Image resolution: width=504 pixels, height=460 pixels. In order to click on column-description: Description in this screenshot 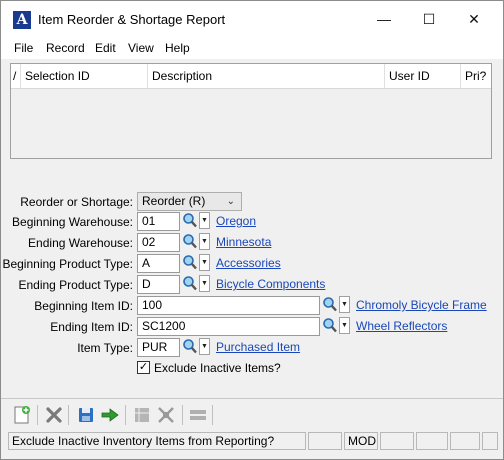, I will do `click(266, 76)`.